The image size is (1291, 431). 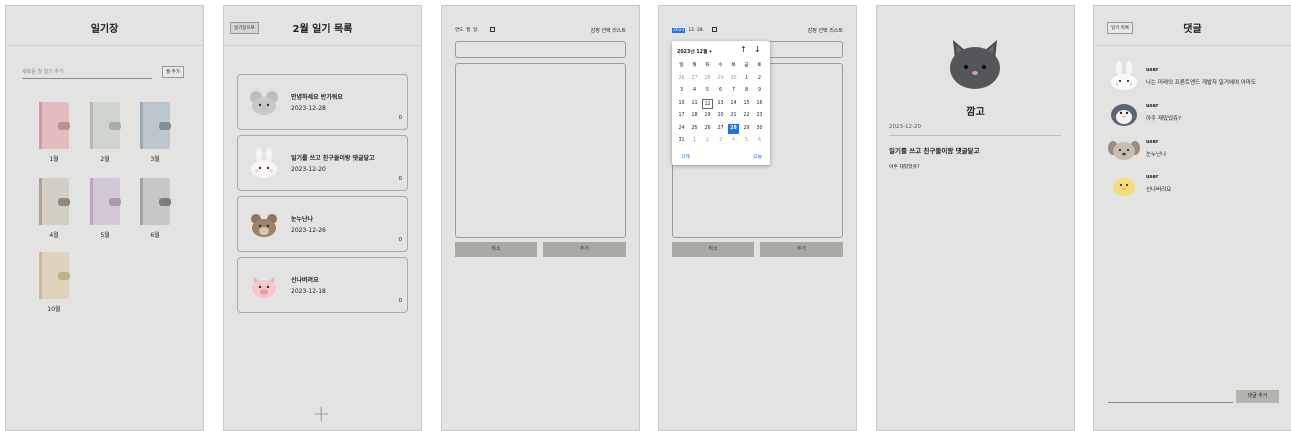 What do you see at coordinates (694, 129) in the screenshot?
I see `calendar-day: 25` at bounding box center [694, 129].